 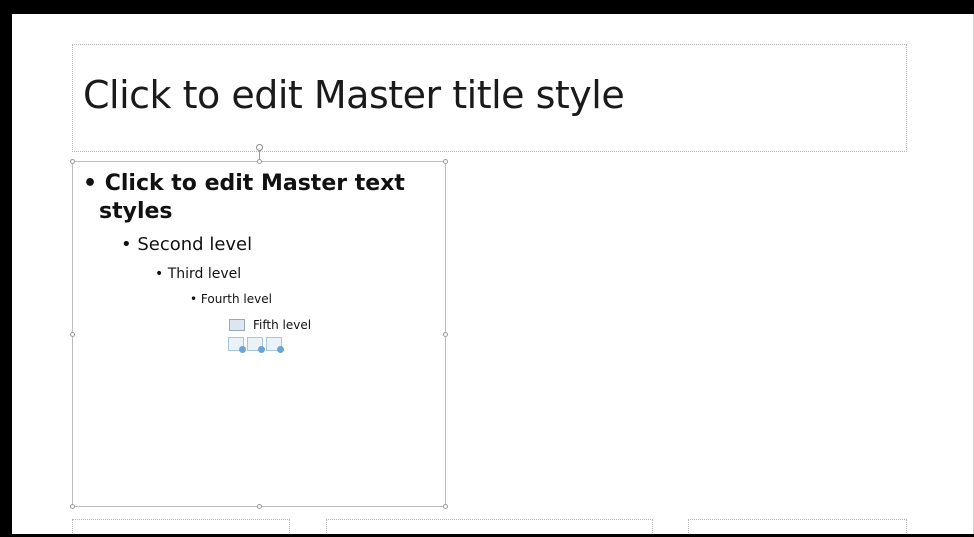 What do you see at coordinates (236, 299) in the screenshot?
I see `level-4-text: Fourth level` at bounding box center [236, 299].